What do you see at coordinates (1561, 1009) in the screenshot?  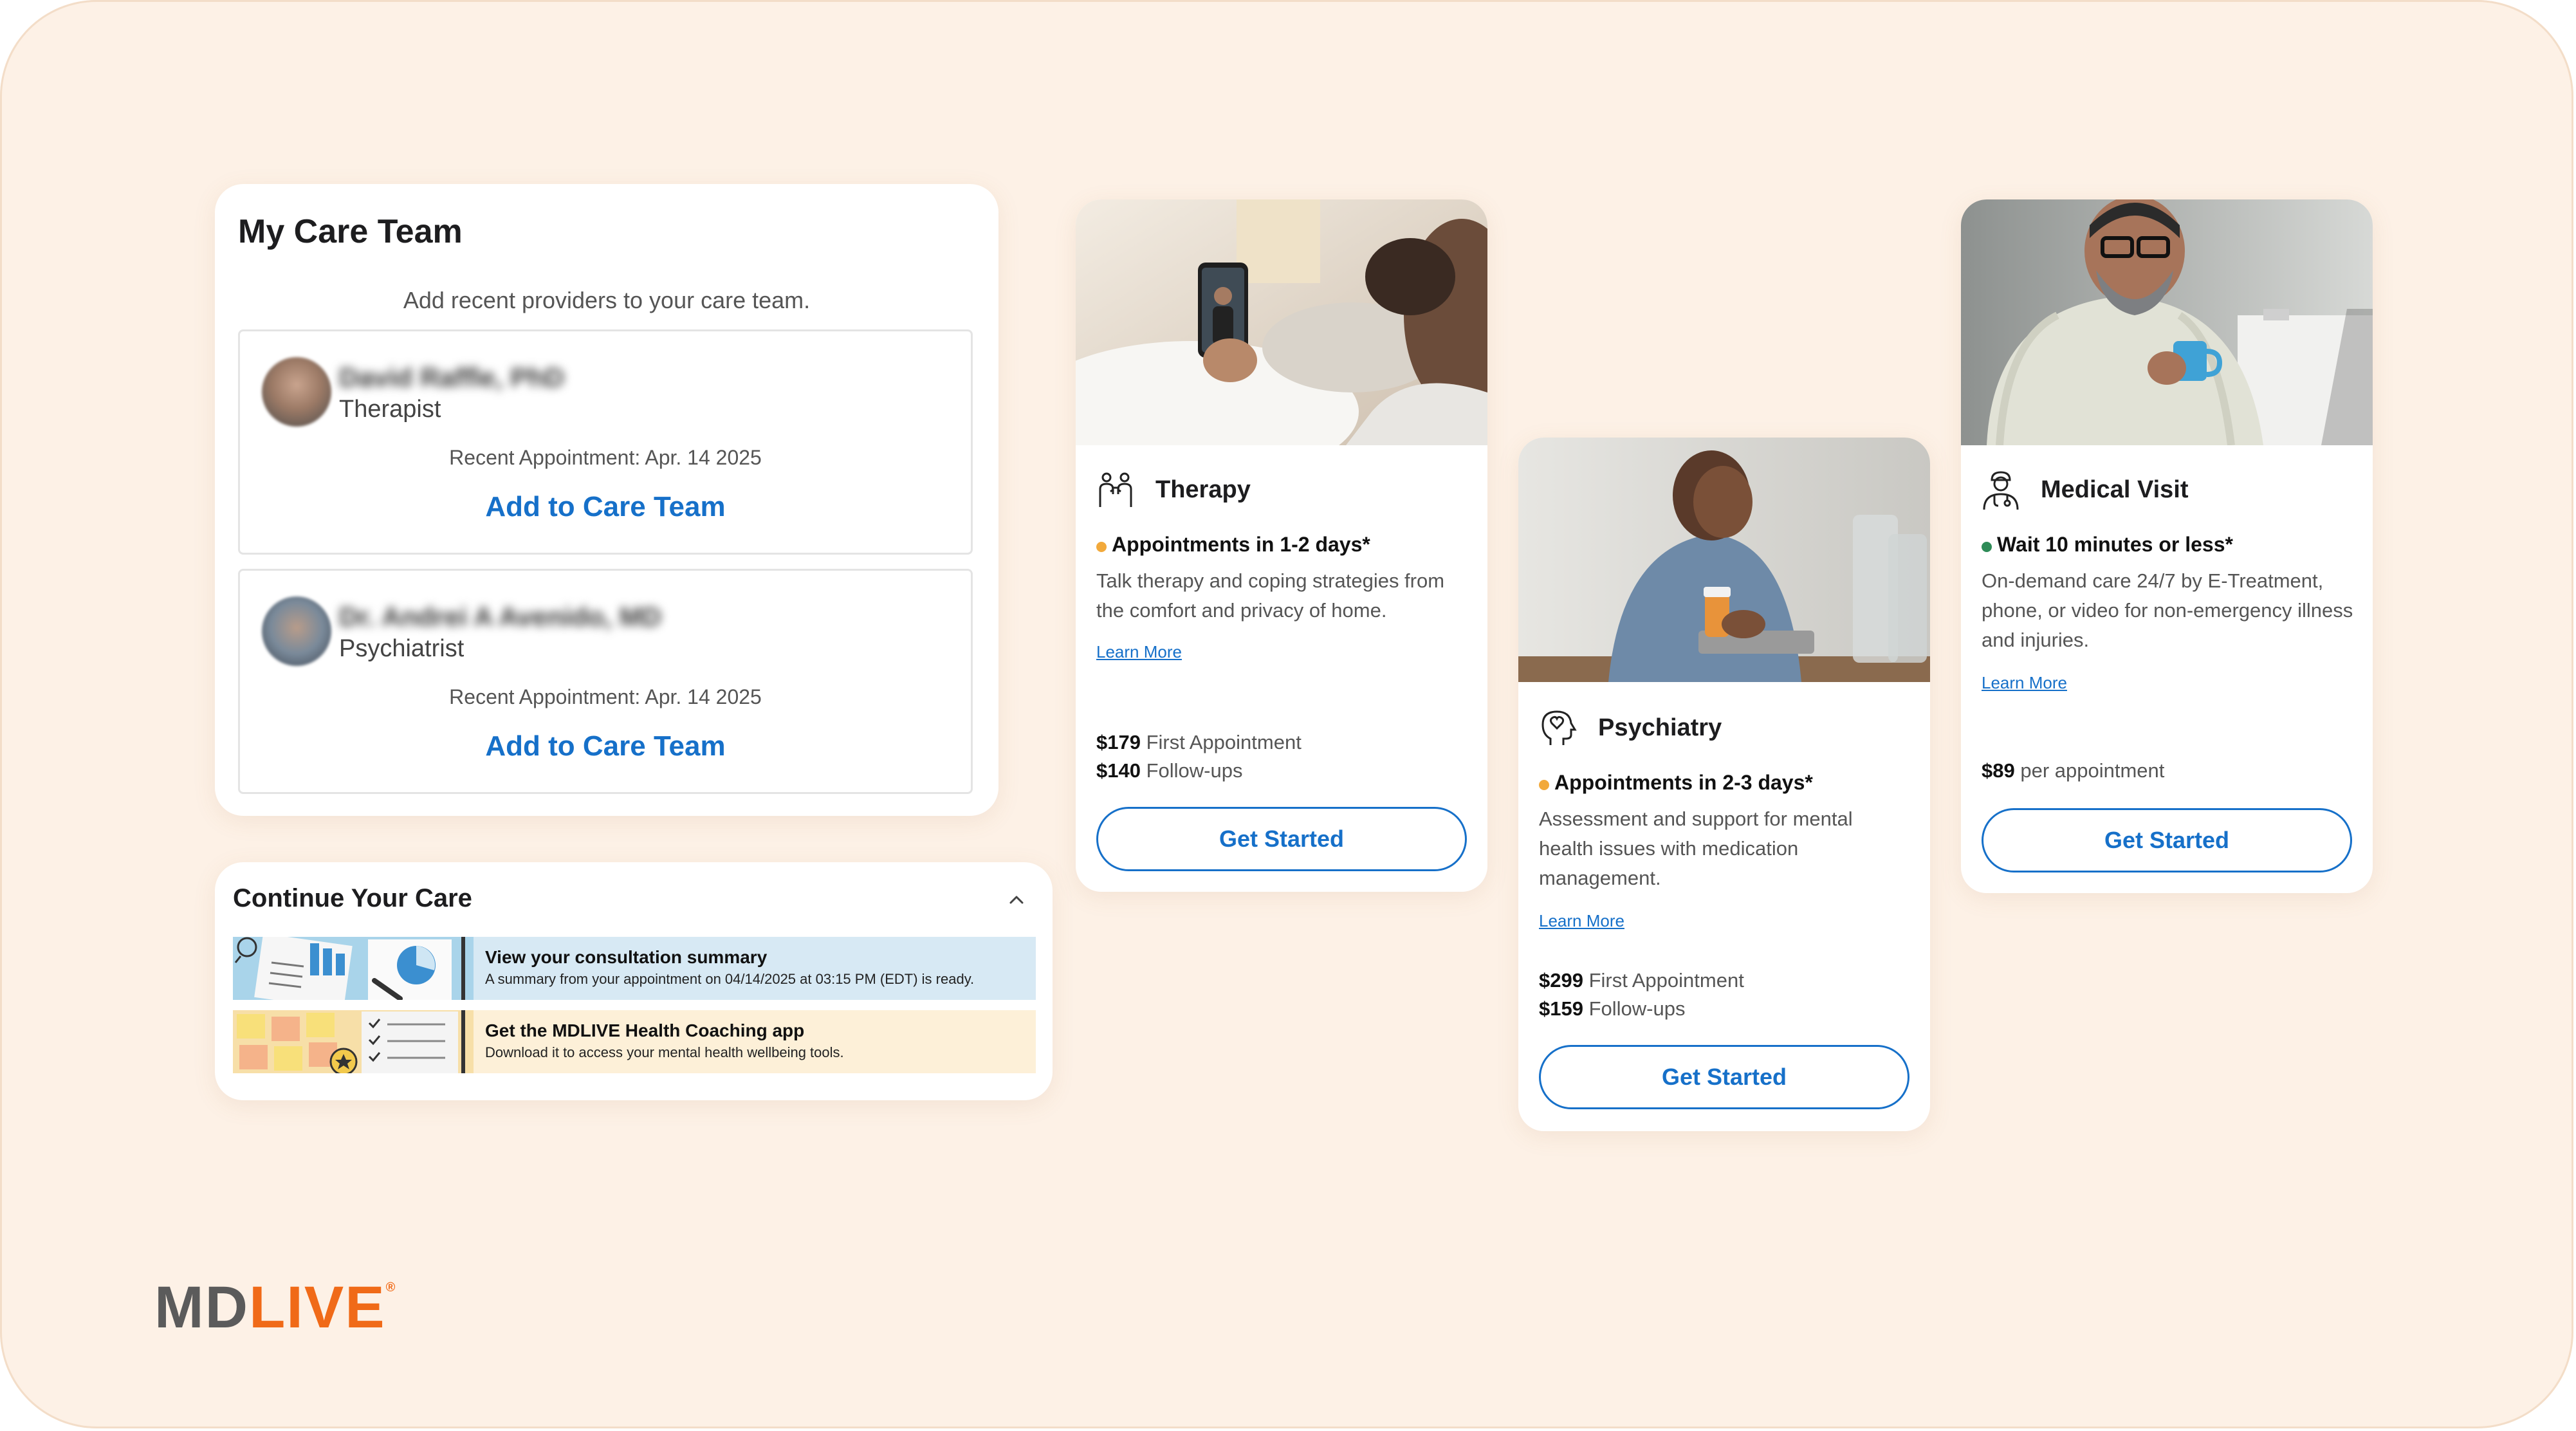 I see `price-amount: $159` at bounding box center [1561, 1009].